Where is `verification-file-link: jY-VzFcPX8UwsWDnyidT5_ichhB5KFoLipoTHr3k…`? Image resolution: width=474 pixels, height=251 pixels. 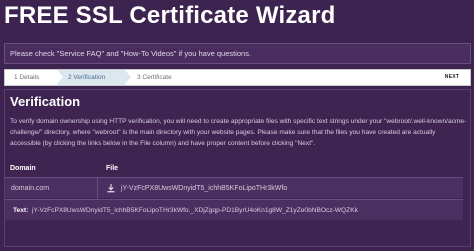 verification-file-link: jY-VzFcPX8UwsWDnyidT5_ichhB5KFoLipoTHr3k… is located at coordinates (204, 188).